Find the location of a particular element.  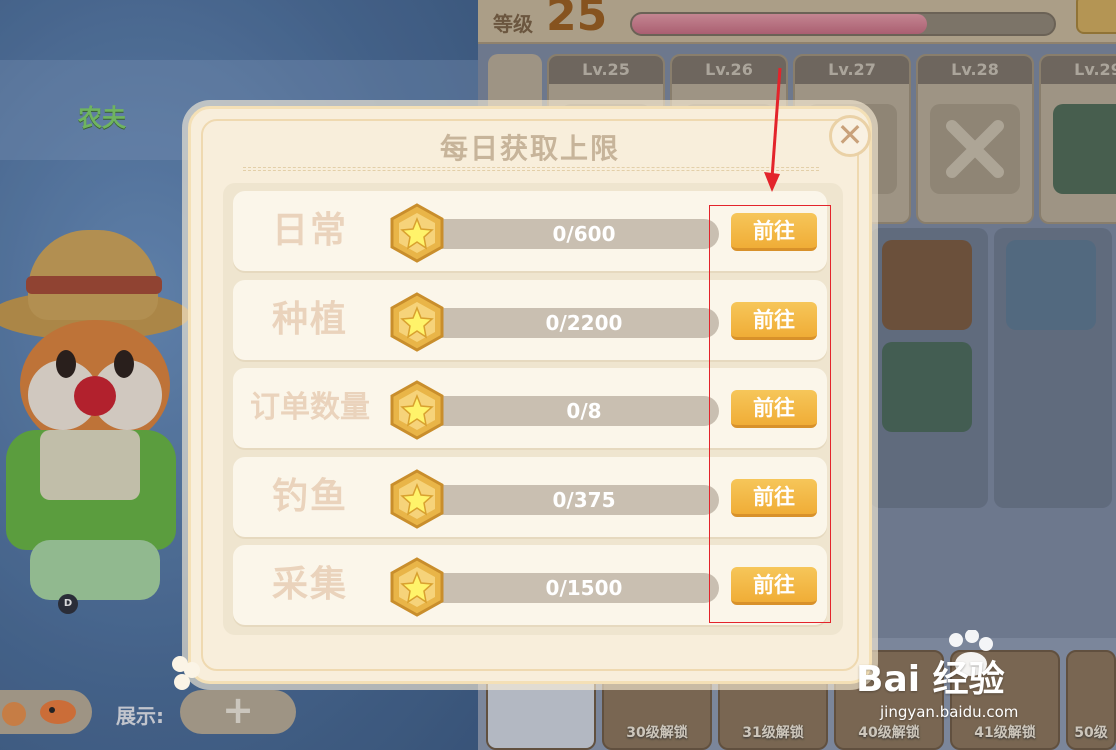

progress-bar: 0/2200 is located at coordinates (564, 323).